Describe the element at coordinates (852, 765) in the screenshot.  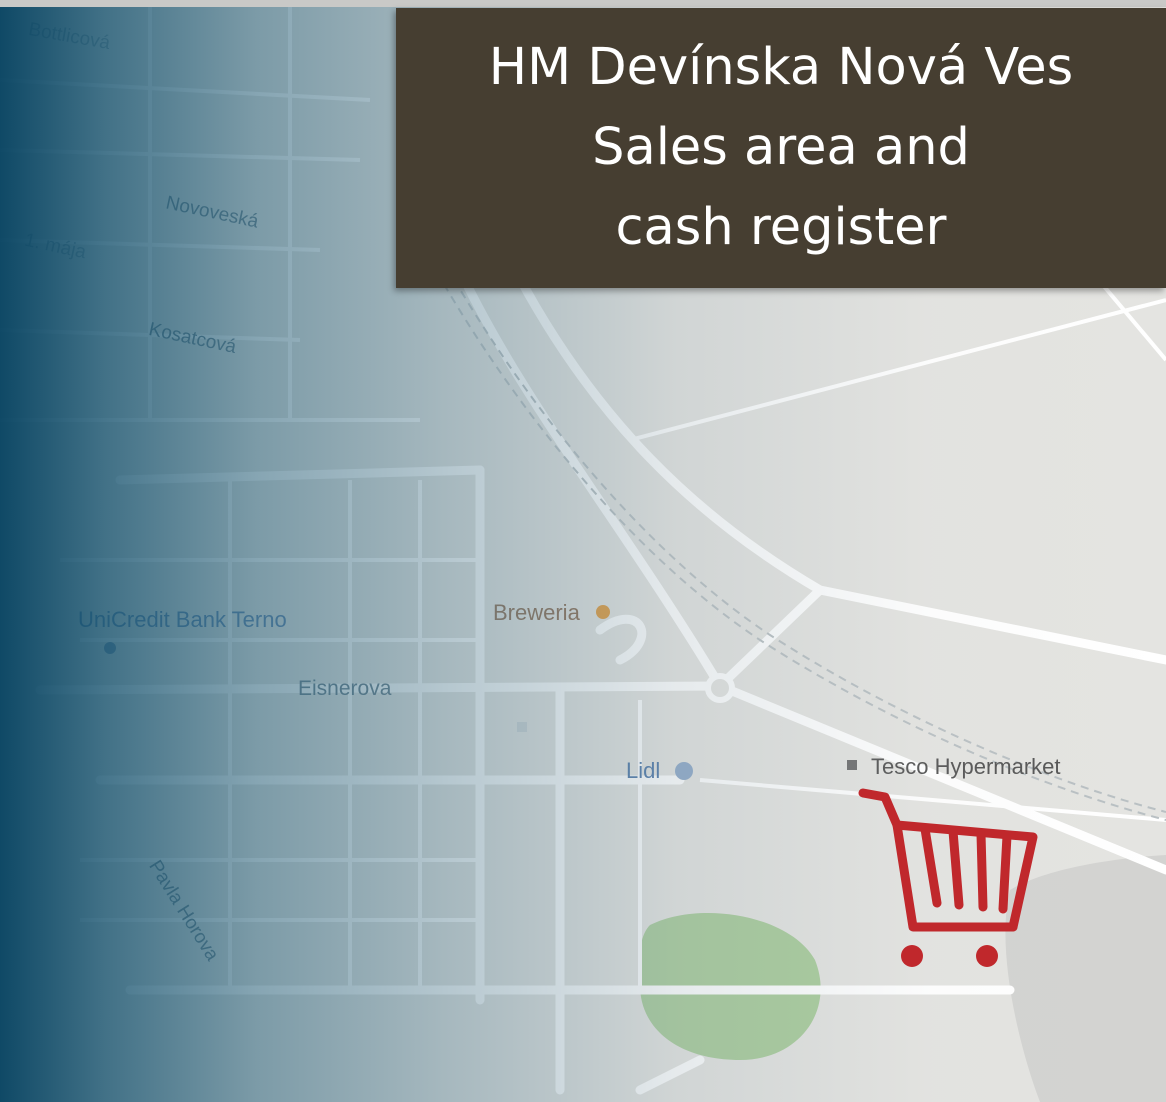
I see `store-marker-icon` at that location.